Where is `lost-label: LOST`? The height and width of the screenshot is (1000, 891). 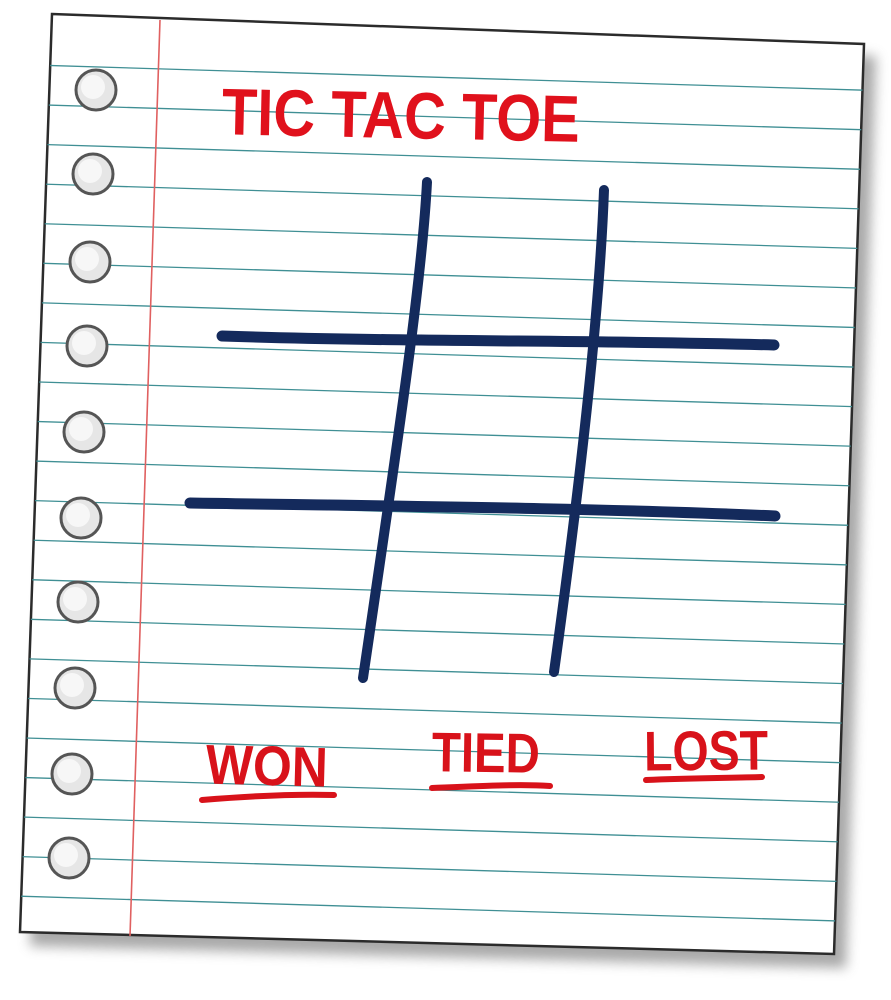 lost-label: LOST is located at coordinates (706, 750).